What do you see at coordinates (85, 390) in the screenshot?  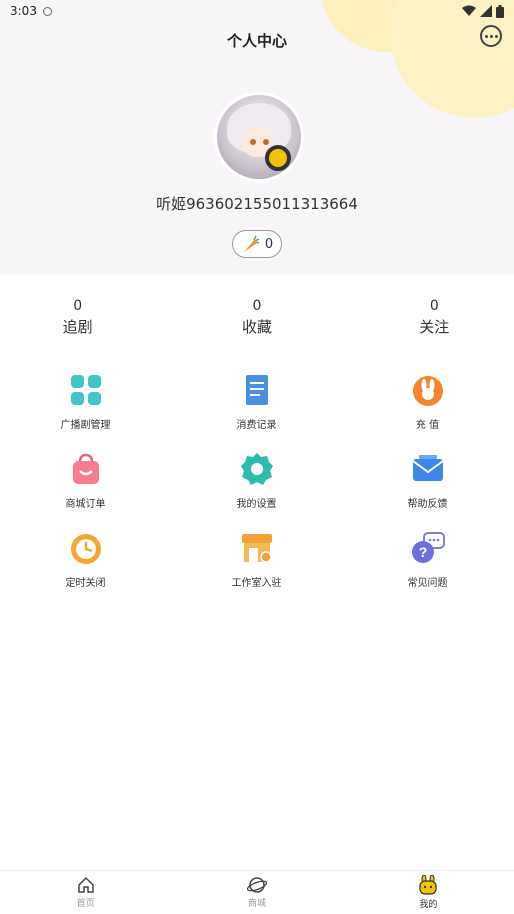 I see `grid-apps-icon` at bounding box center [85, 390].